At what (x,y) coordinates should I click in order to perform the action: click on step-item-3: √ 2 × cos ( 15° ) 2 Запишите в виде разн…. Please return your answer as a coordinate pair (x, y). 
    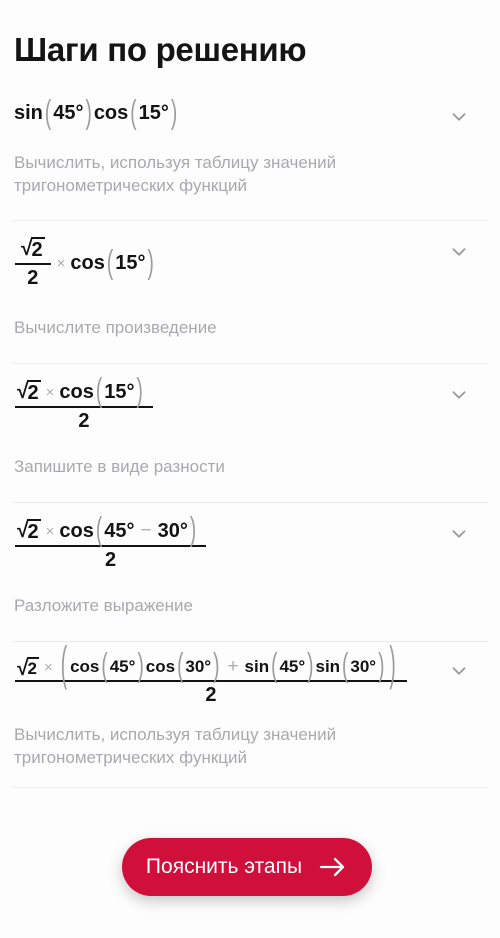
    Looking at the image, I should click on (250, 421).